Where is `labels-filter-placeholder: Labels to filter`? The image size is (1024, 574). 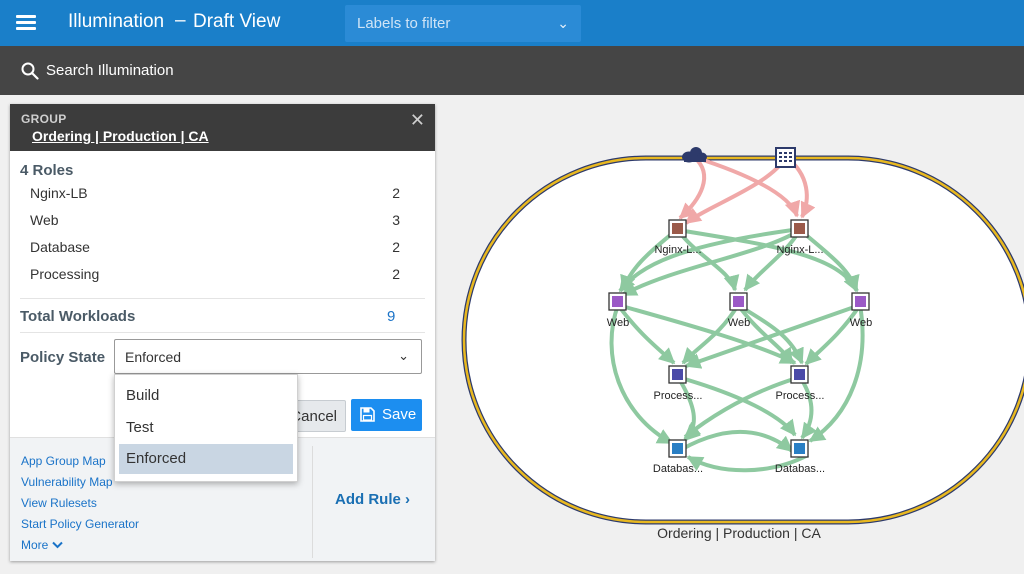 labels-filter-placeholder: Labels to filter is located at coordinates (404, 23).